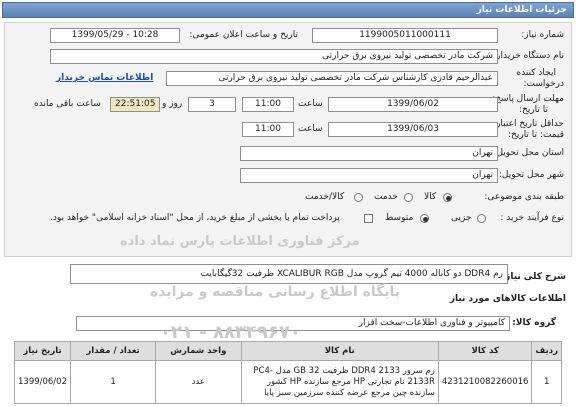 This screenshot has width=576, height=407. What do you see at coordinates (240, 241) in the screenshot?
I see `watermark-line1: مرکز فناوری اطلاعات پارس نماد داده` at bounding box center [240, 241].